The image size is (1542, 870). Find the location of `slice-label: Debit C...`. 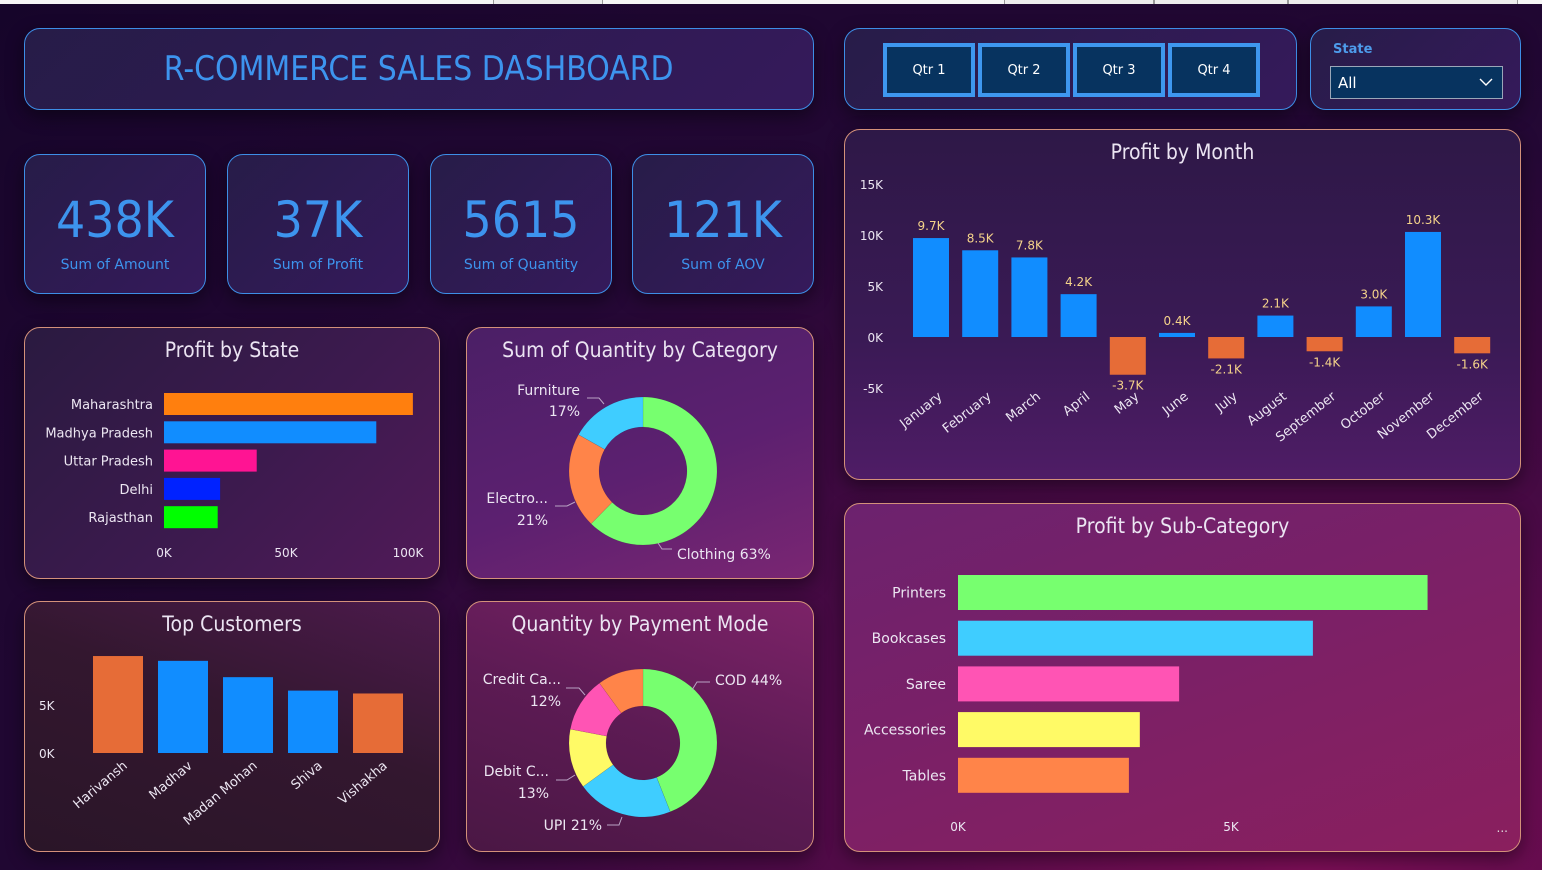

slice-label: Debit C... is located at coordinates (516, 772).